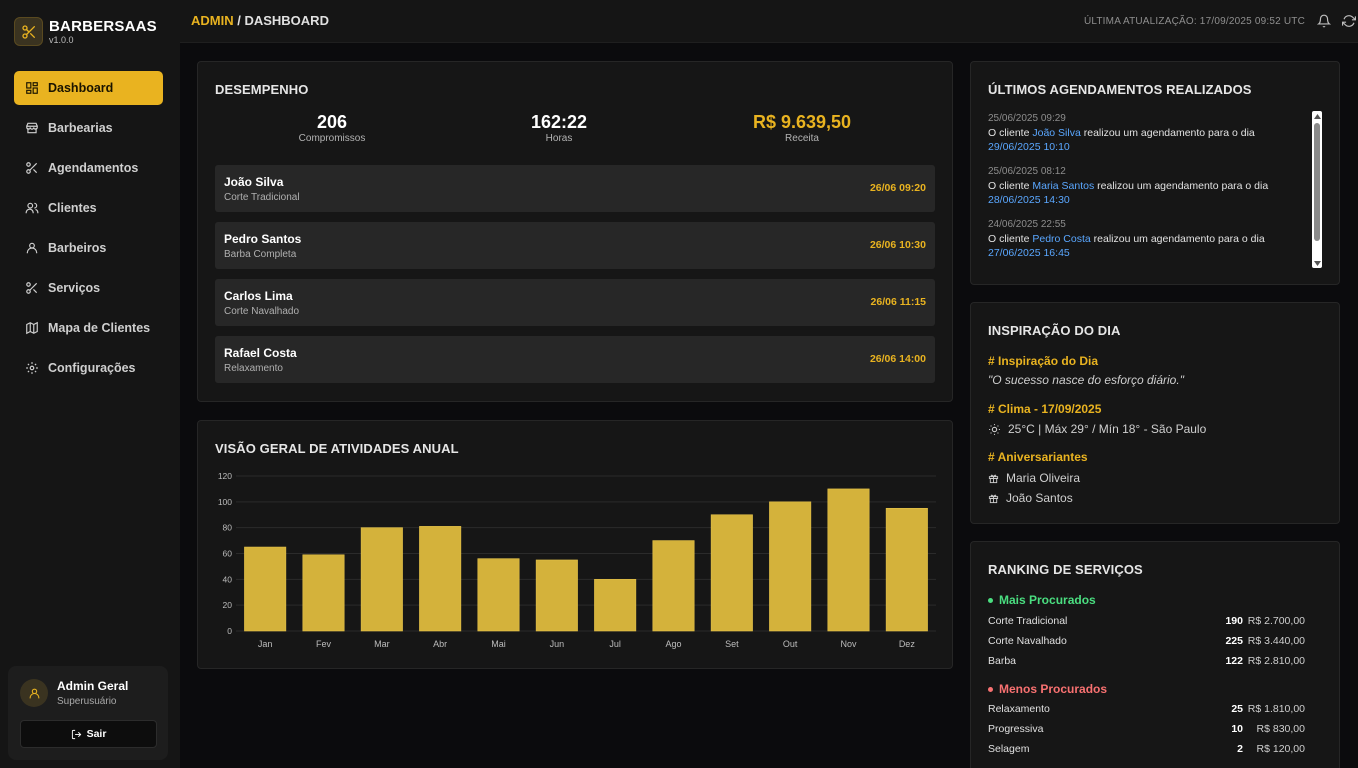 Image resolution: width=1358 pixels, height=768 pixels. Describe the element at coordinates (1194, 21) in the screenshot. I see `last-update: ÚLTIMA ATUALIZAÇÃO: 17/09/2025 09:52 UTC` at that location.